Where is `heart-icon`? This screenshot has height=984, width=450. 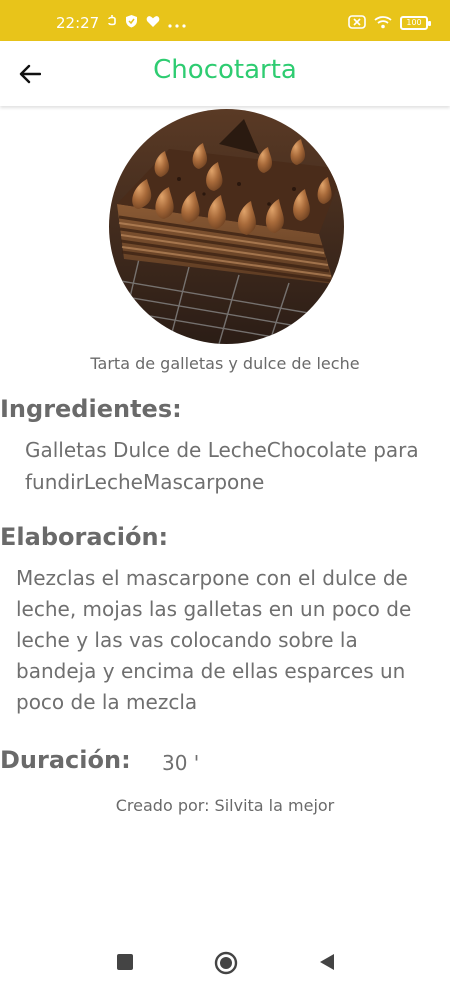 heart-icon is located at coordinates (153, 23).